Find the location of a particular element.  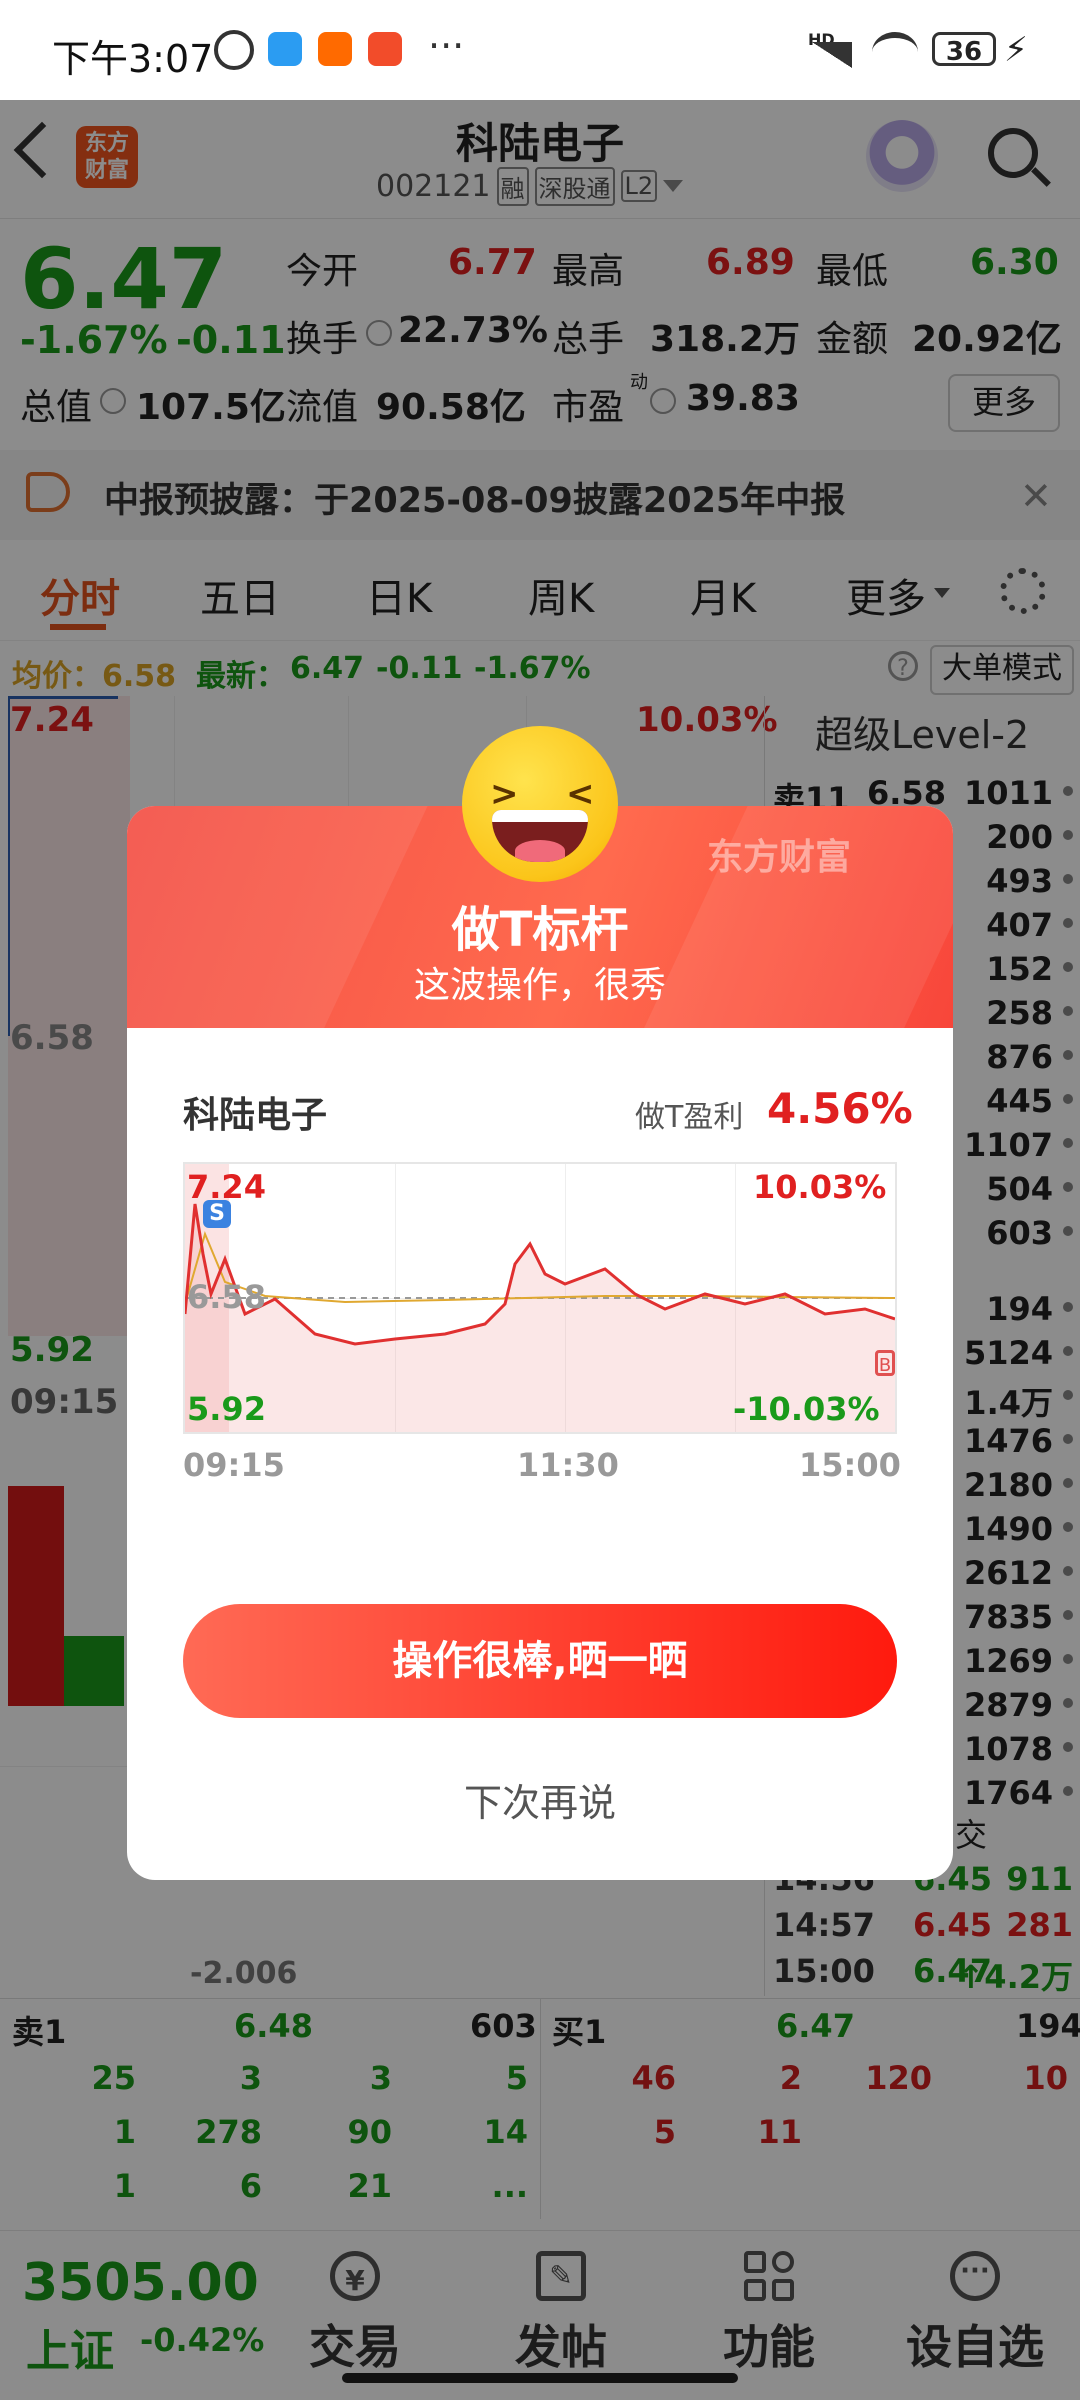

battery-level: 36 is located at coordinates (964, 52).